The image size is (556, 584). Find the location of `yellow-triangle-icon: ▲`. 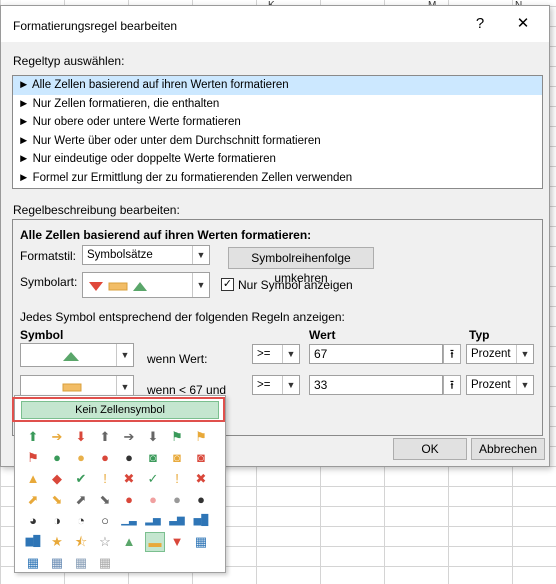

yellow-triangle-icon: ▲ is located at coordinates (33, 479).